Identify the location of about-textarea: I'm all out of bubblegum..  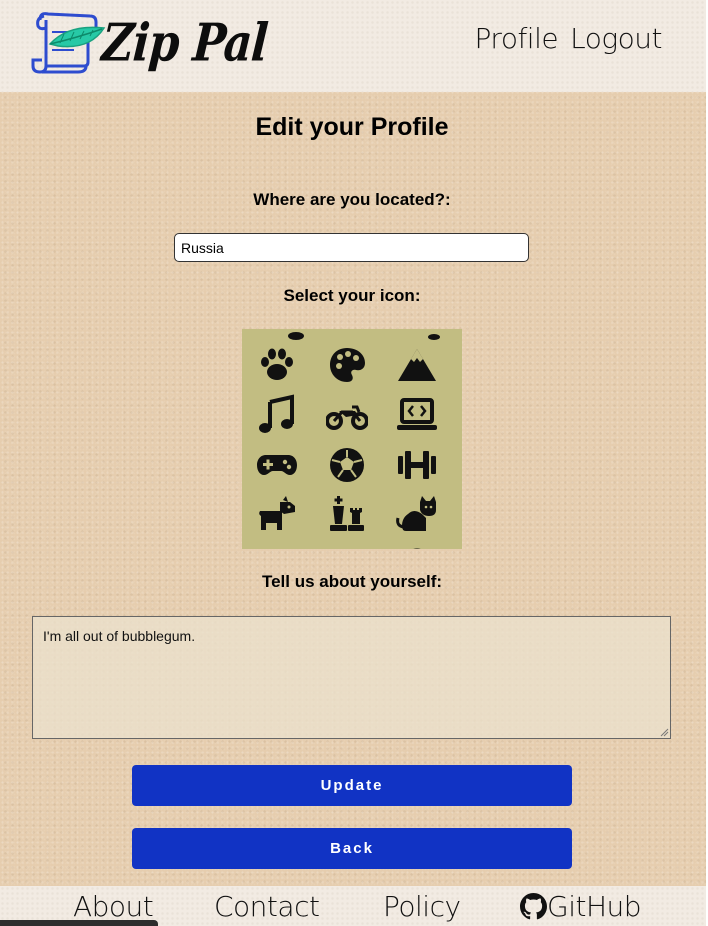
(351, 677).